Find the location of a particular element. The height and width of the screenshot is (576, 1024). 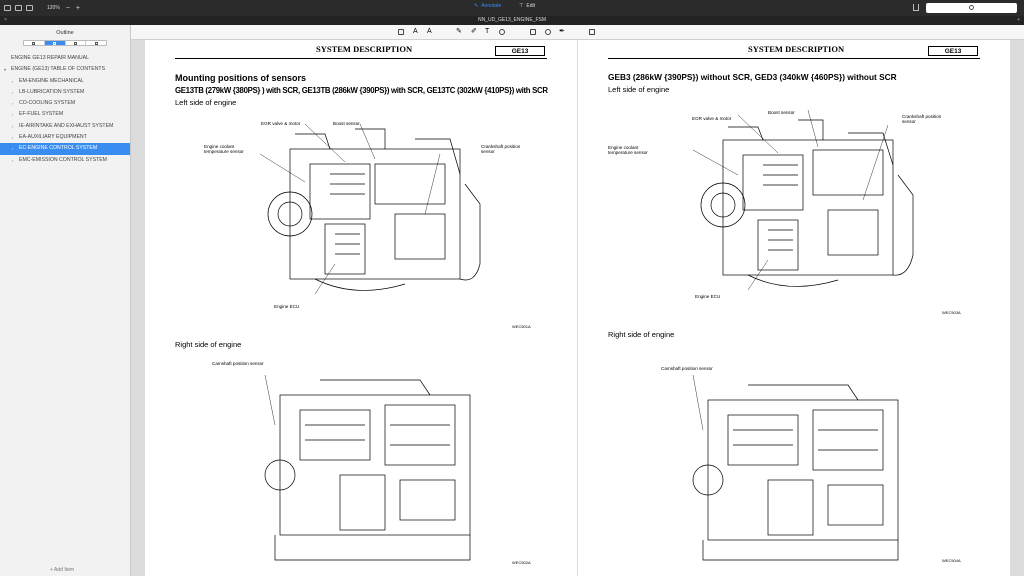

outline-item: ENGINE GE13 REPAIR MANUAL is located at coordinates (65, 58).